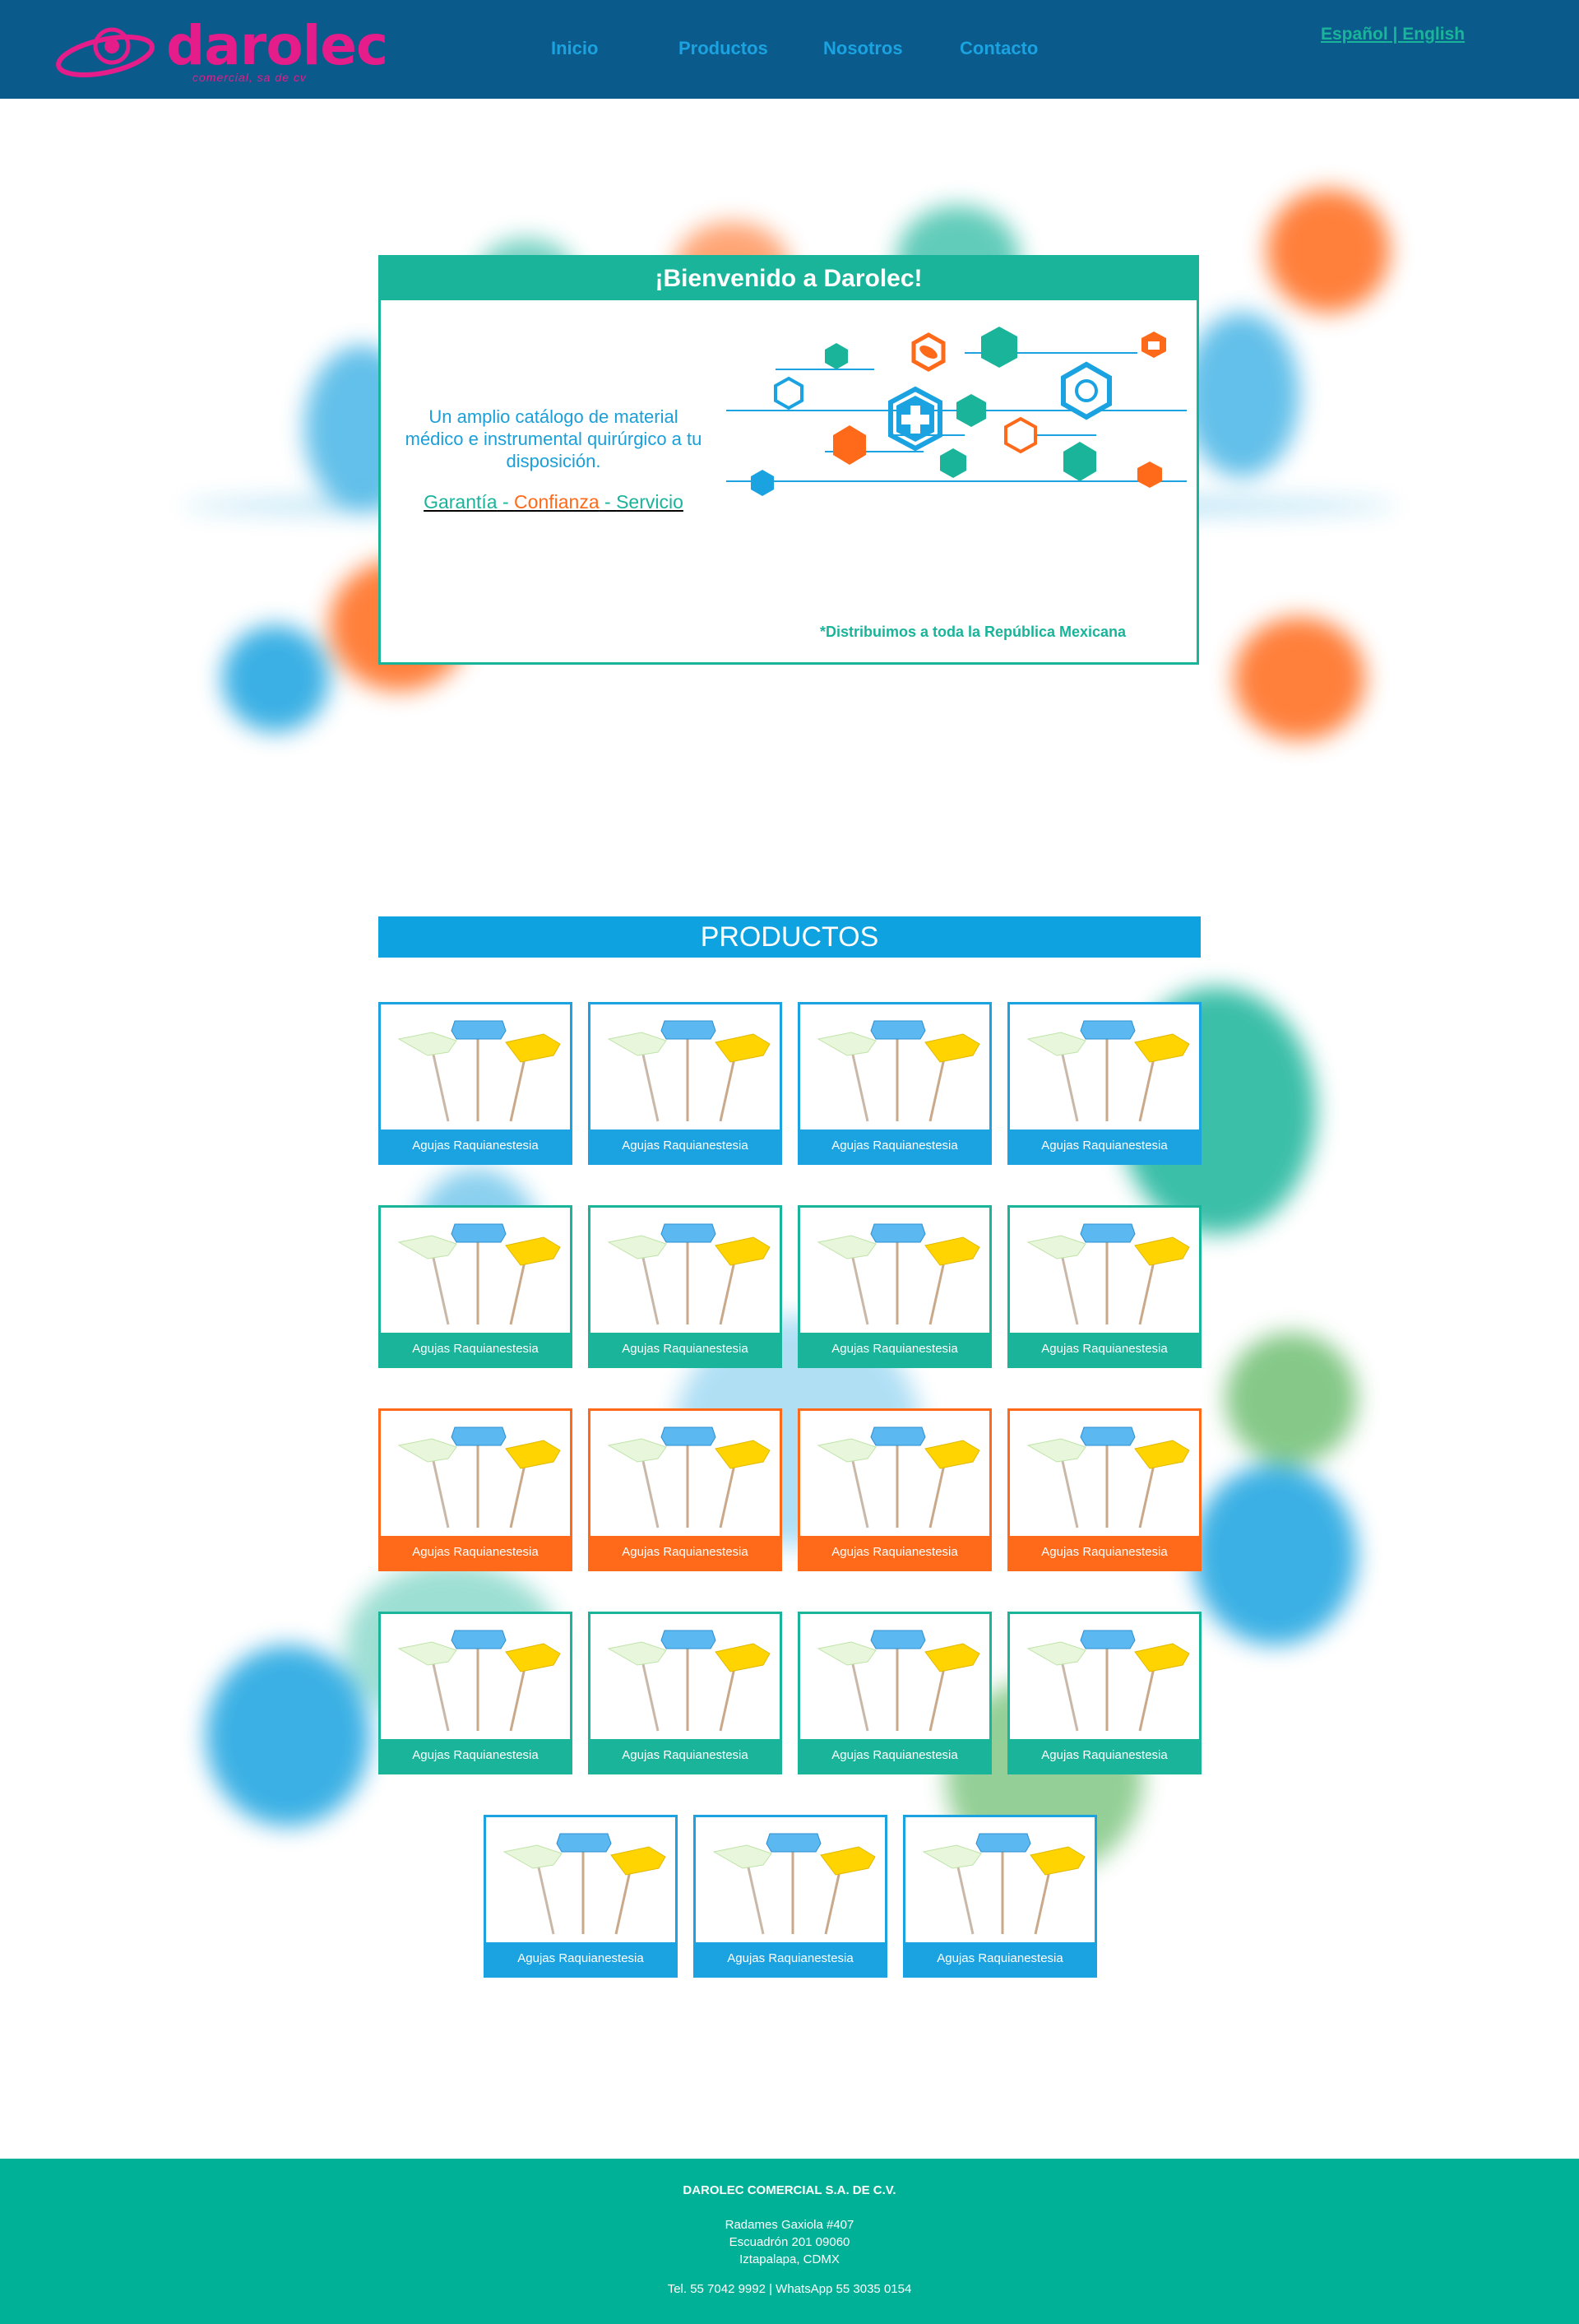 The image size is (1579, 2324). I want to click on darolec-logo: darolec comercial, sa de cv, so click(221, 50).